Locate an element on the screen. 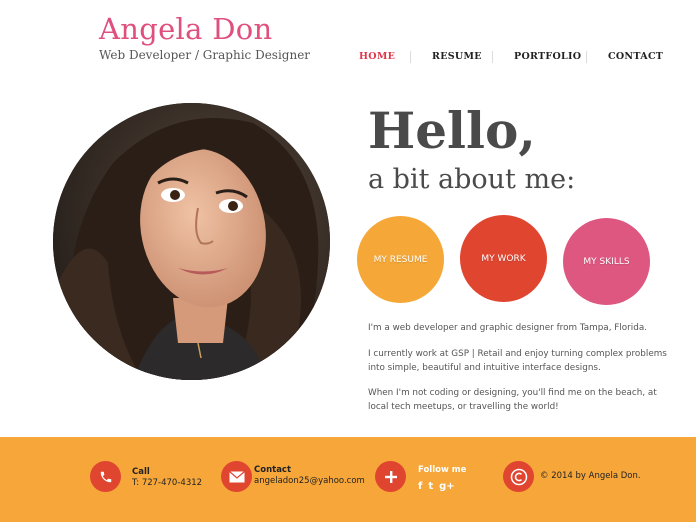 The width and height of the screenshot is (696, 522). site-title: Angela Don is located at coordinates (186, 29).